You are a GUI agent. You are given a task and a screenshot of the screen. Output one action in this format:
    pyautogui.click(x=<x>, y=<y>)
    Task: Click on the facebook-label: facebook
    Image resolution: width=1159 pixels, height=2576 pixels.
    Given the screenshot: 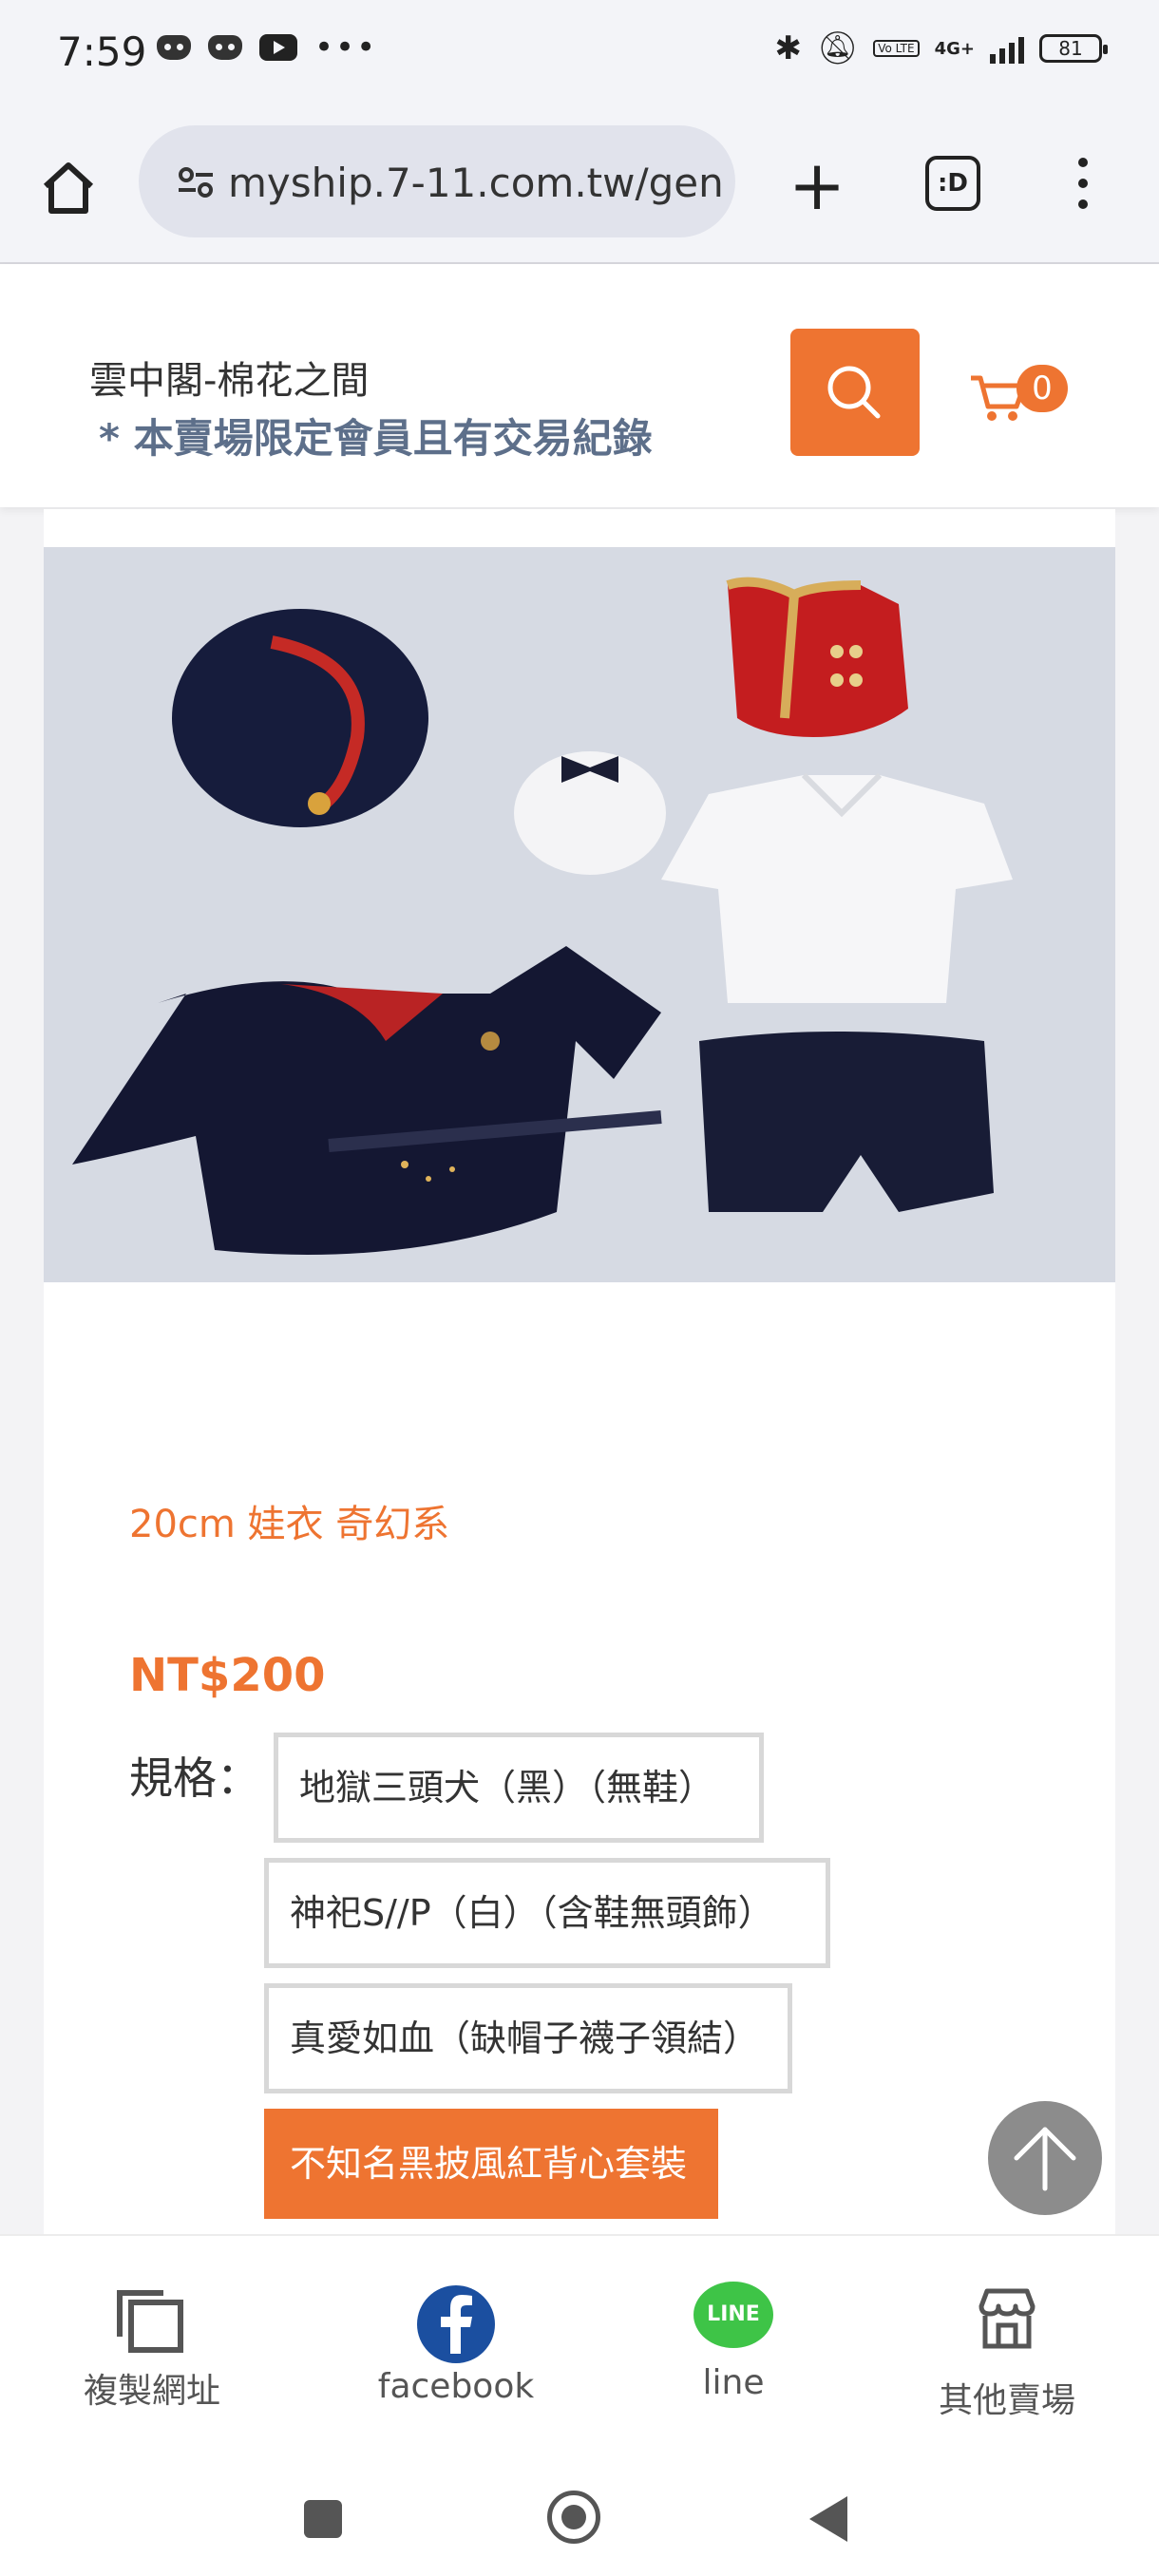 What is the action you would take?
    pyautogui.click(x=456, y=2386)
    